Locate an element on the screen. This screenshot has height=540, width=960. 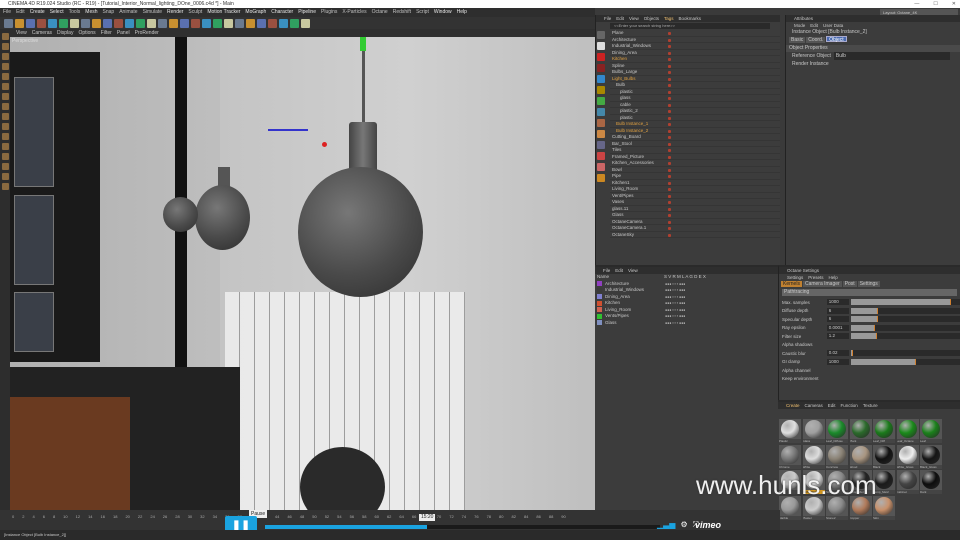
material-swatch: Leaf_Octane is located at coordinates (907, 431).